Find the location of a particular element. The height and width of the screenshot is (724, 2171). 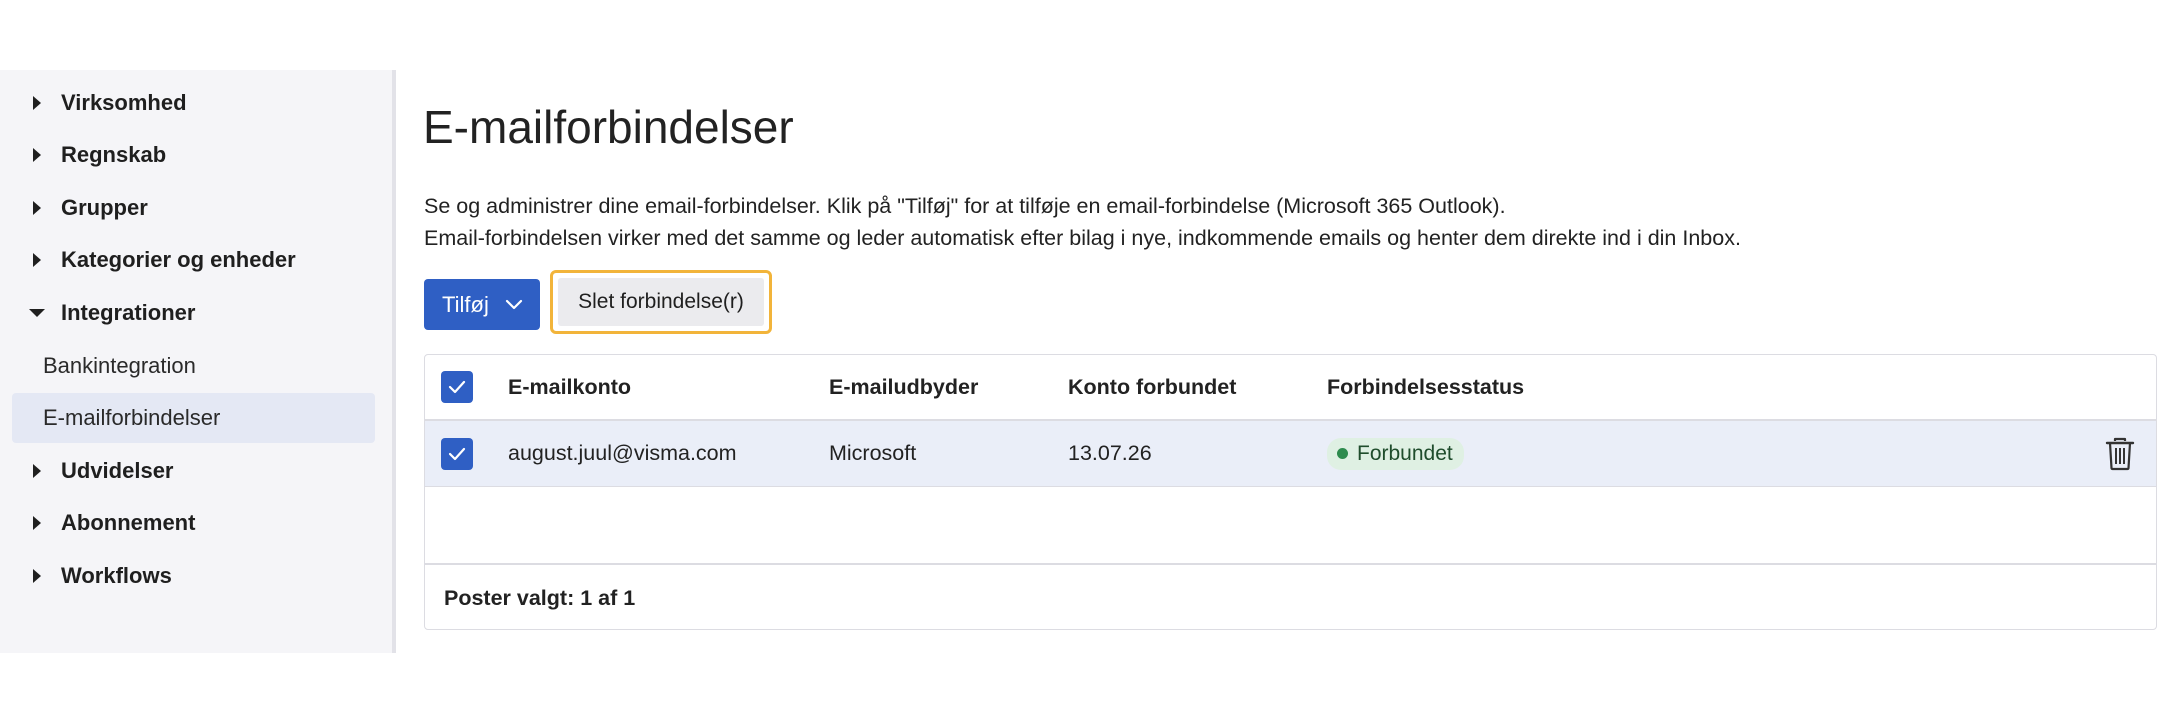

sidebar-subitem-e-mailforbindelser: E-mailforbindelser is located at coordinates (193, 418).